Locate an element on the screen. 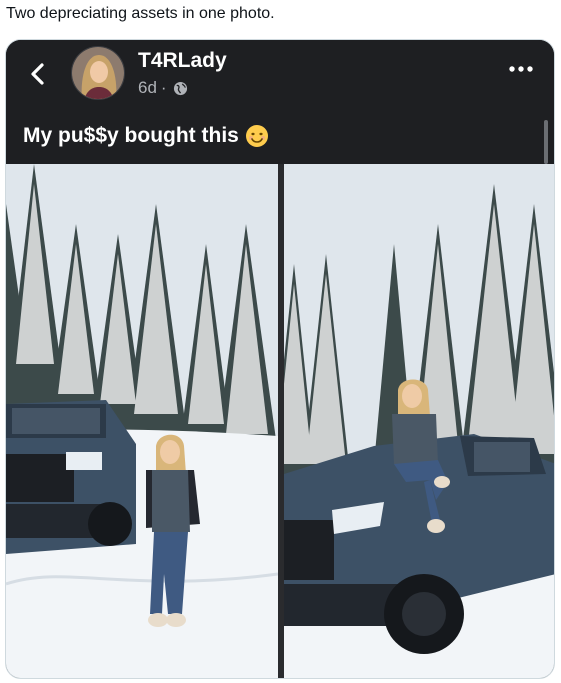 The width and height of the screenshot is (561, 683). post-caption: My pu$$y bought this is located at coordinates (146, 136).